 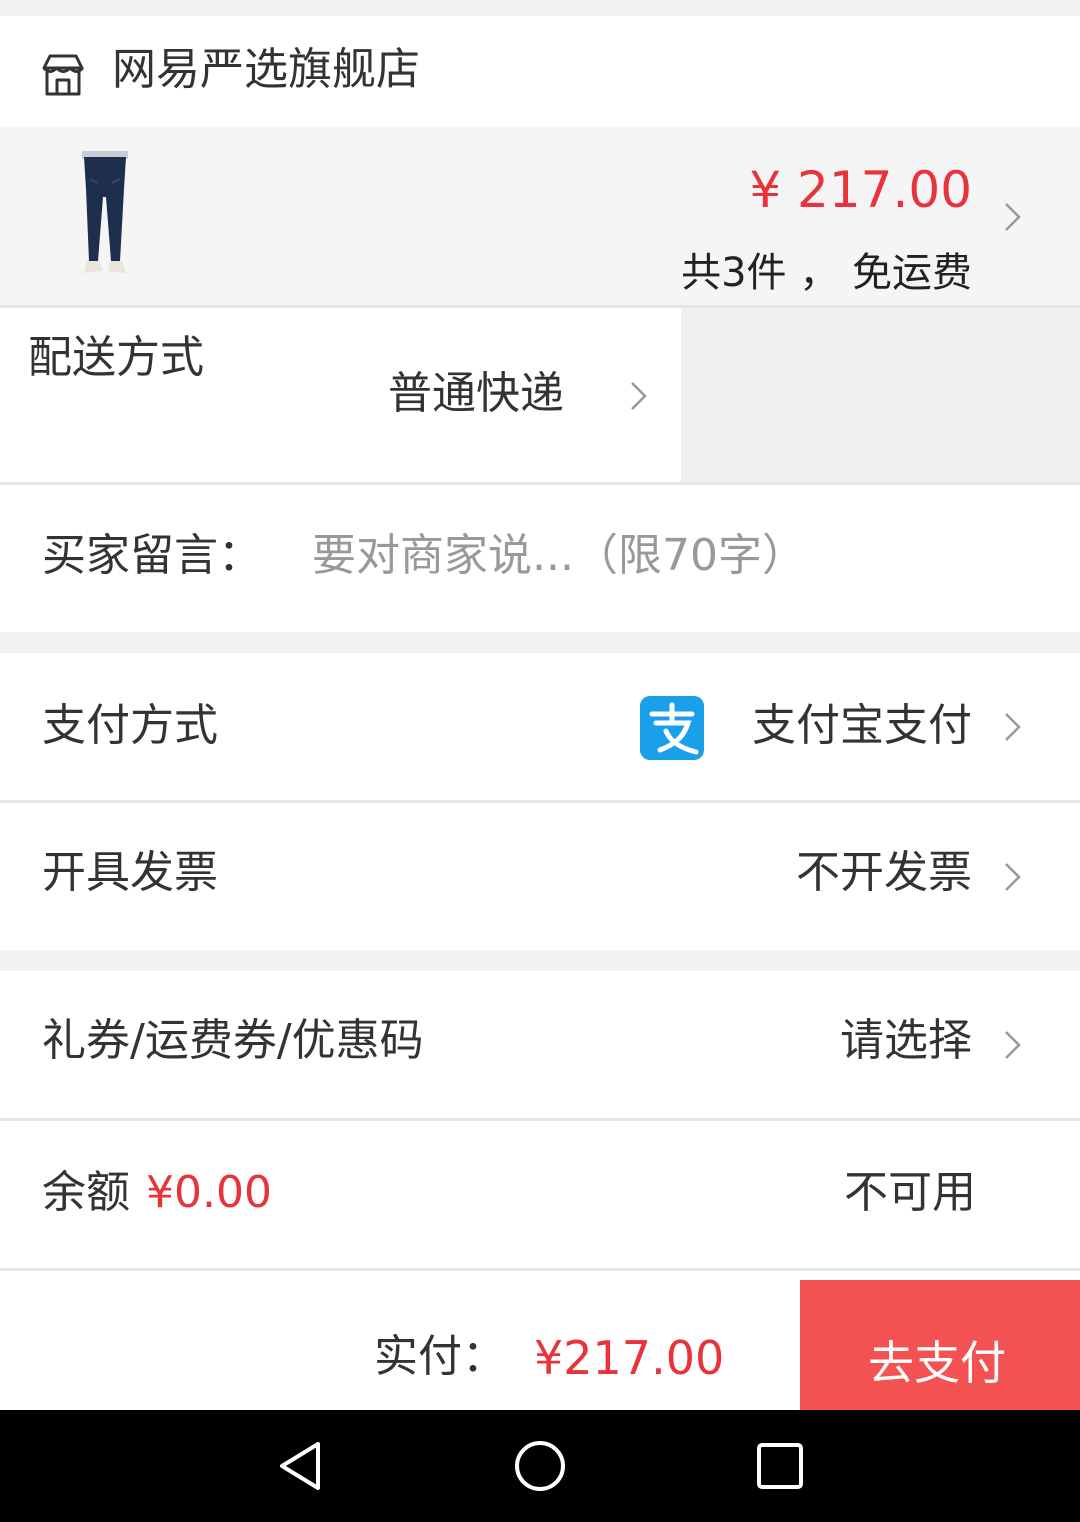 I want to click on delivery-label: 配送方式, so click(x=116, y=357).